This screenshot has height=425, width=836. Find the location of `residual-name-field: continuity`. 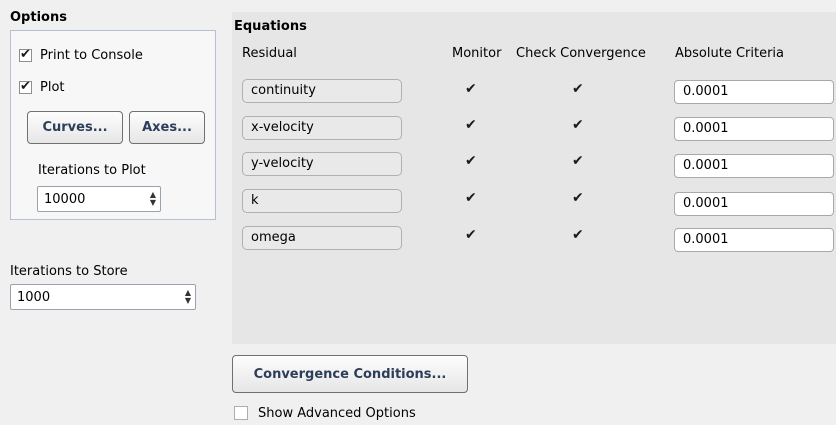

residual-name-field: continuity is located at coordinates (322, 91).